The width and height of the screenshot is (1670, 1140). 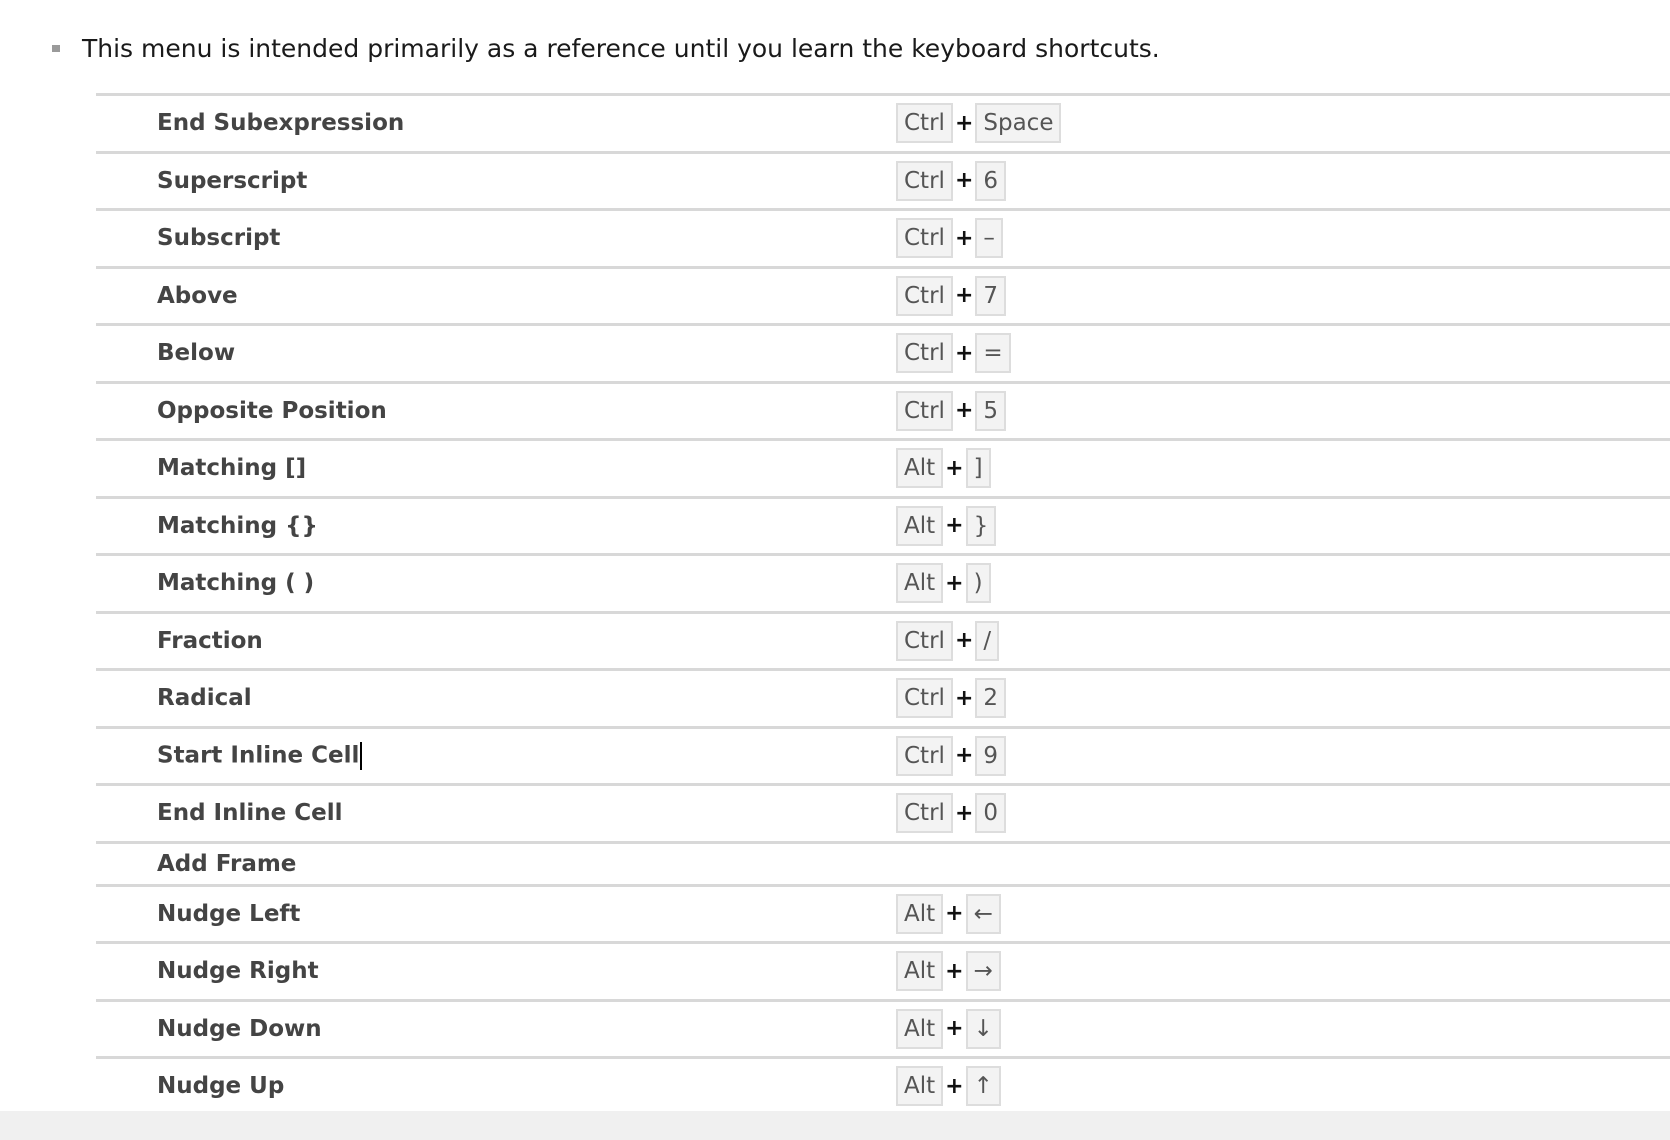 I want to click on bullet-icon, so click(x=56, y=48).